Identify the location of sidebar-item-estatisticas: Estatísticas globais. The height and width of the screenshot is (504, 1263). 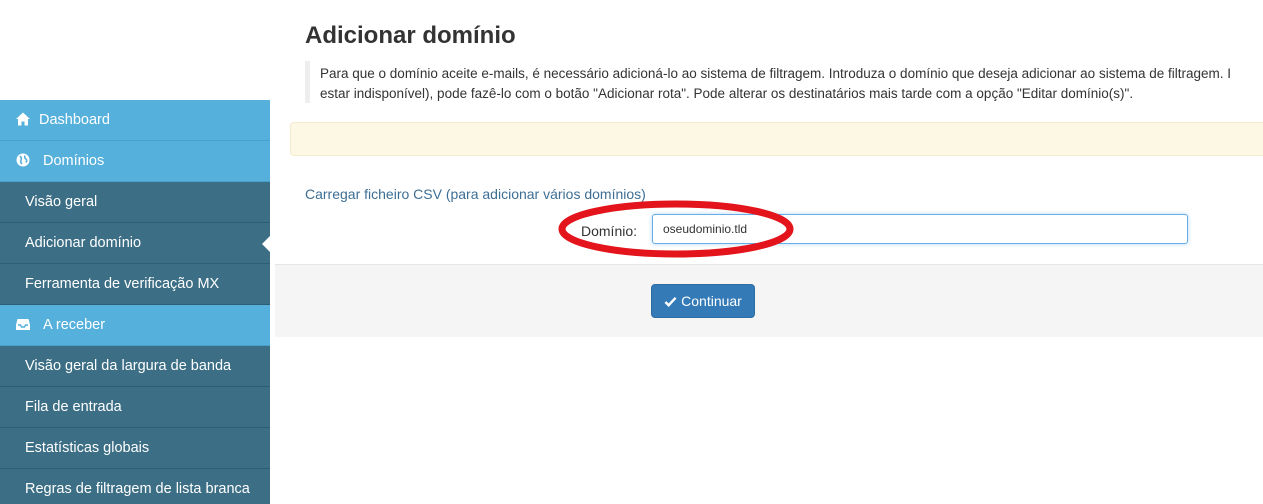
(135, 448).